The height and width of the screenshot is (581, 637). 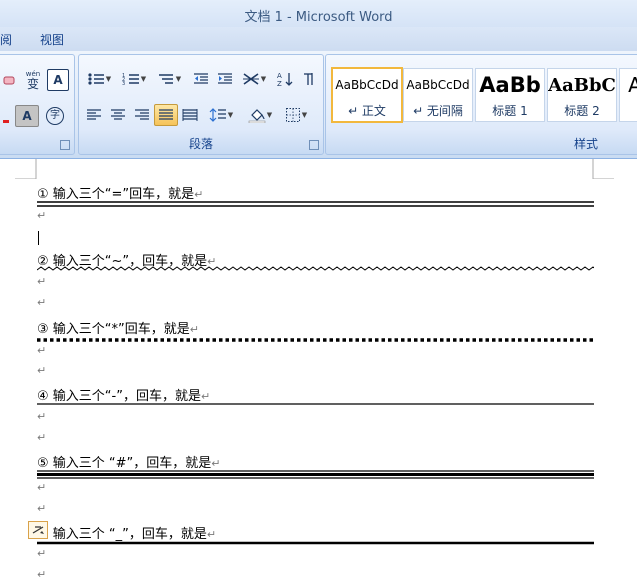 I want to click on tab-view: 视图, so click(x=52, y=39).